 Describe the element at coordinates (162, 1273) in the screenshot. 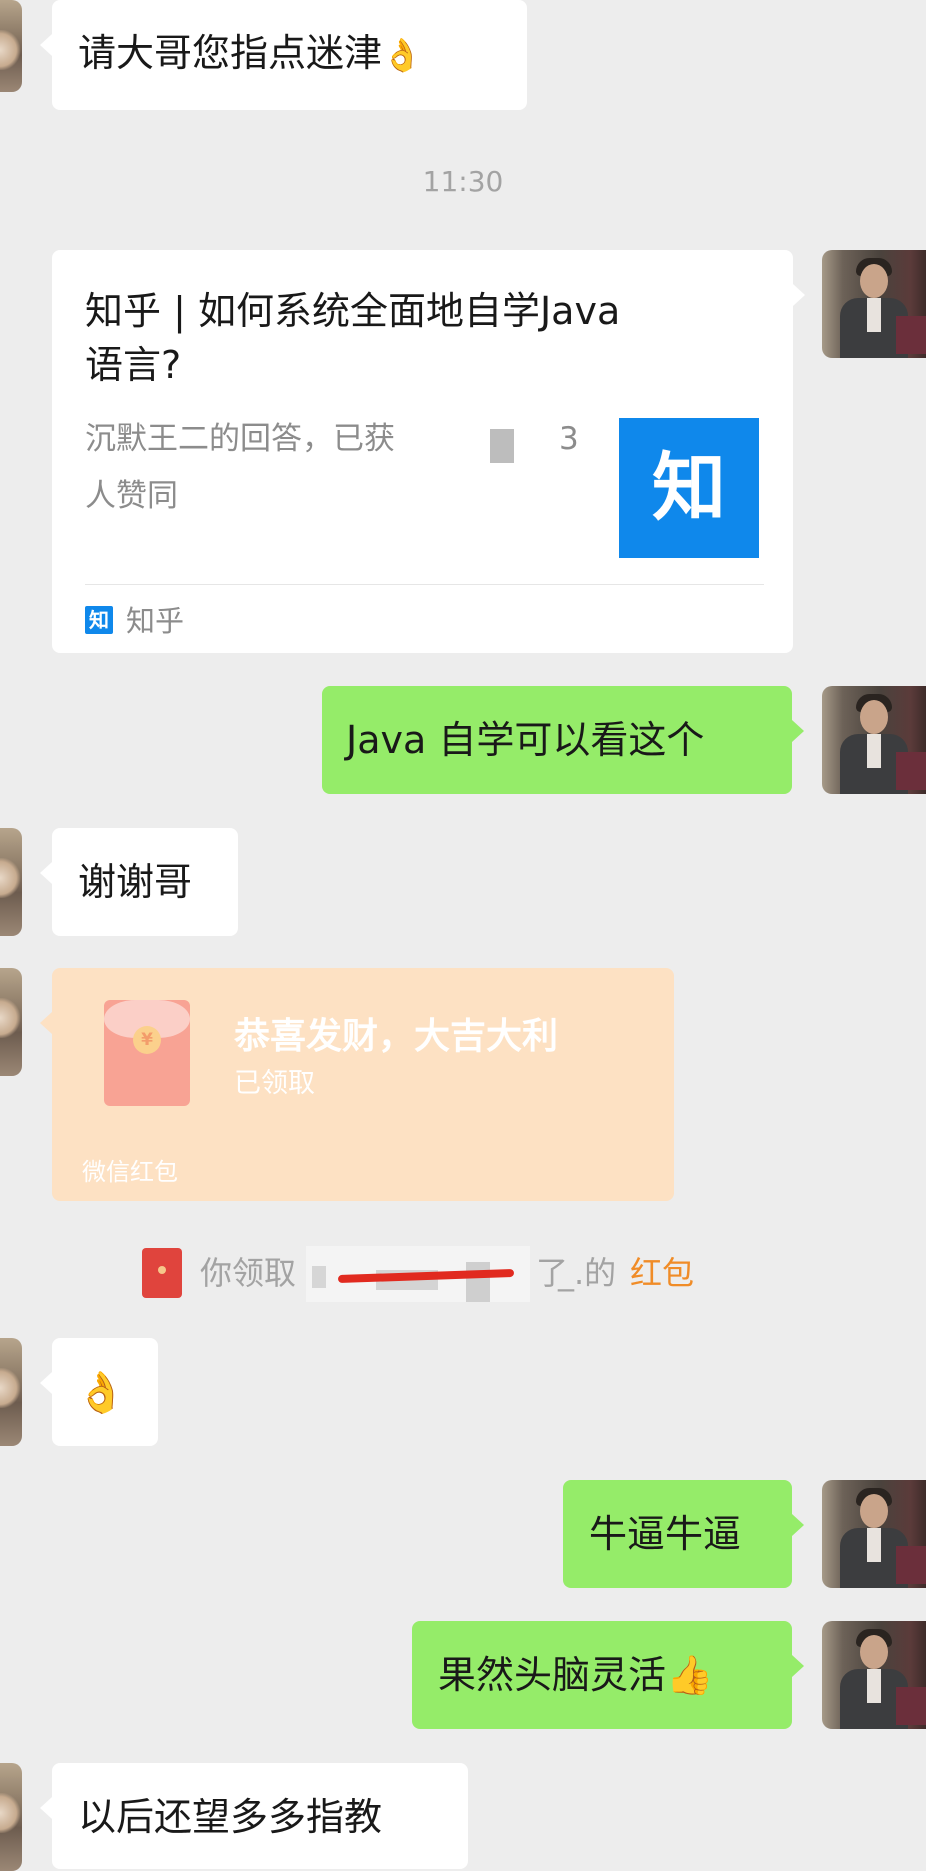

I see `red-envelope-icon` at that location.